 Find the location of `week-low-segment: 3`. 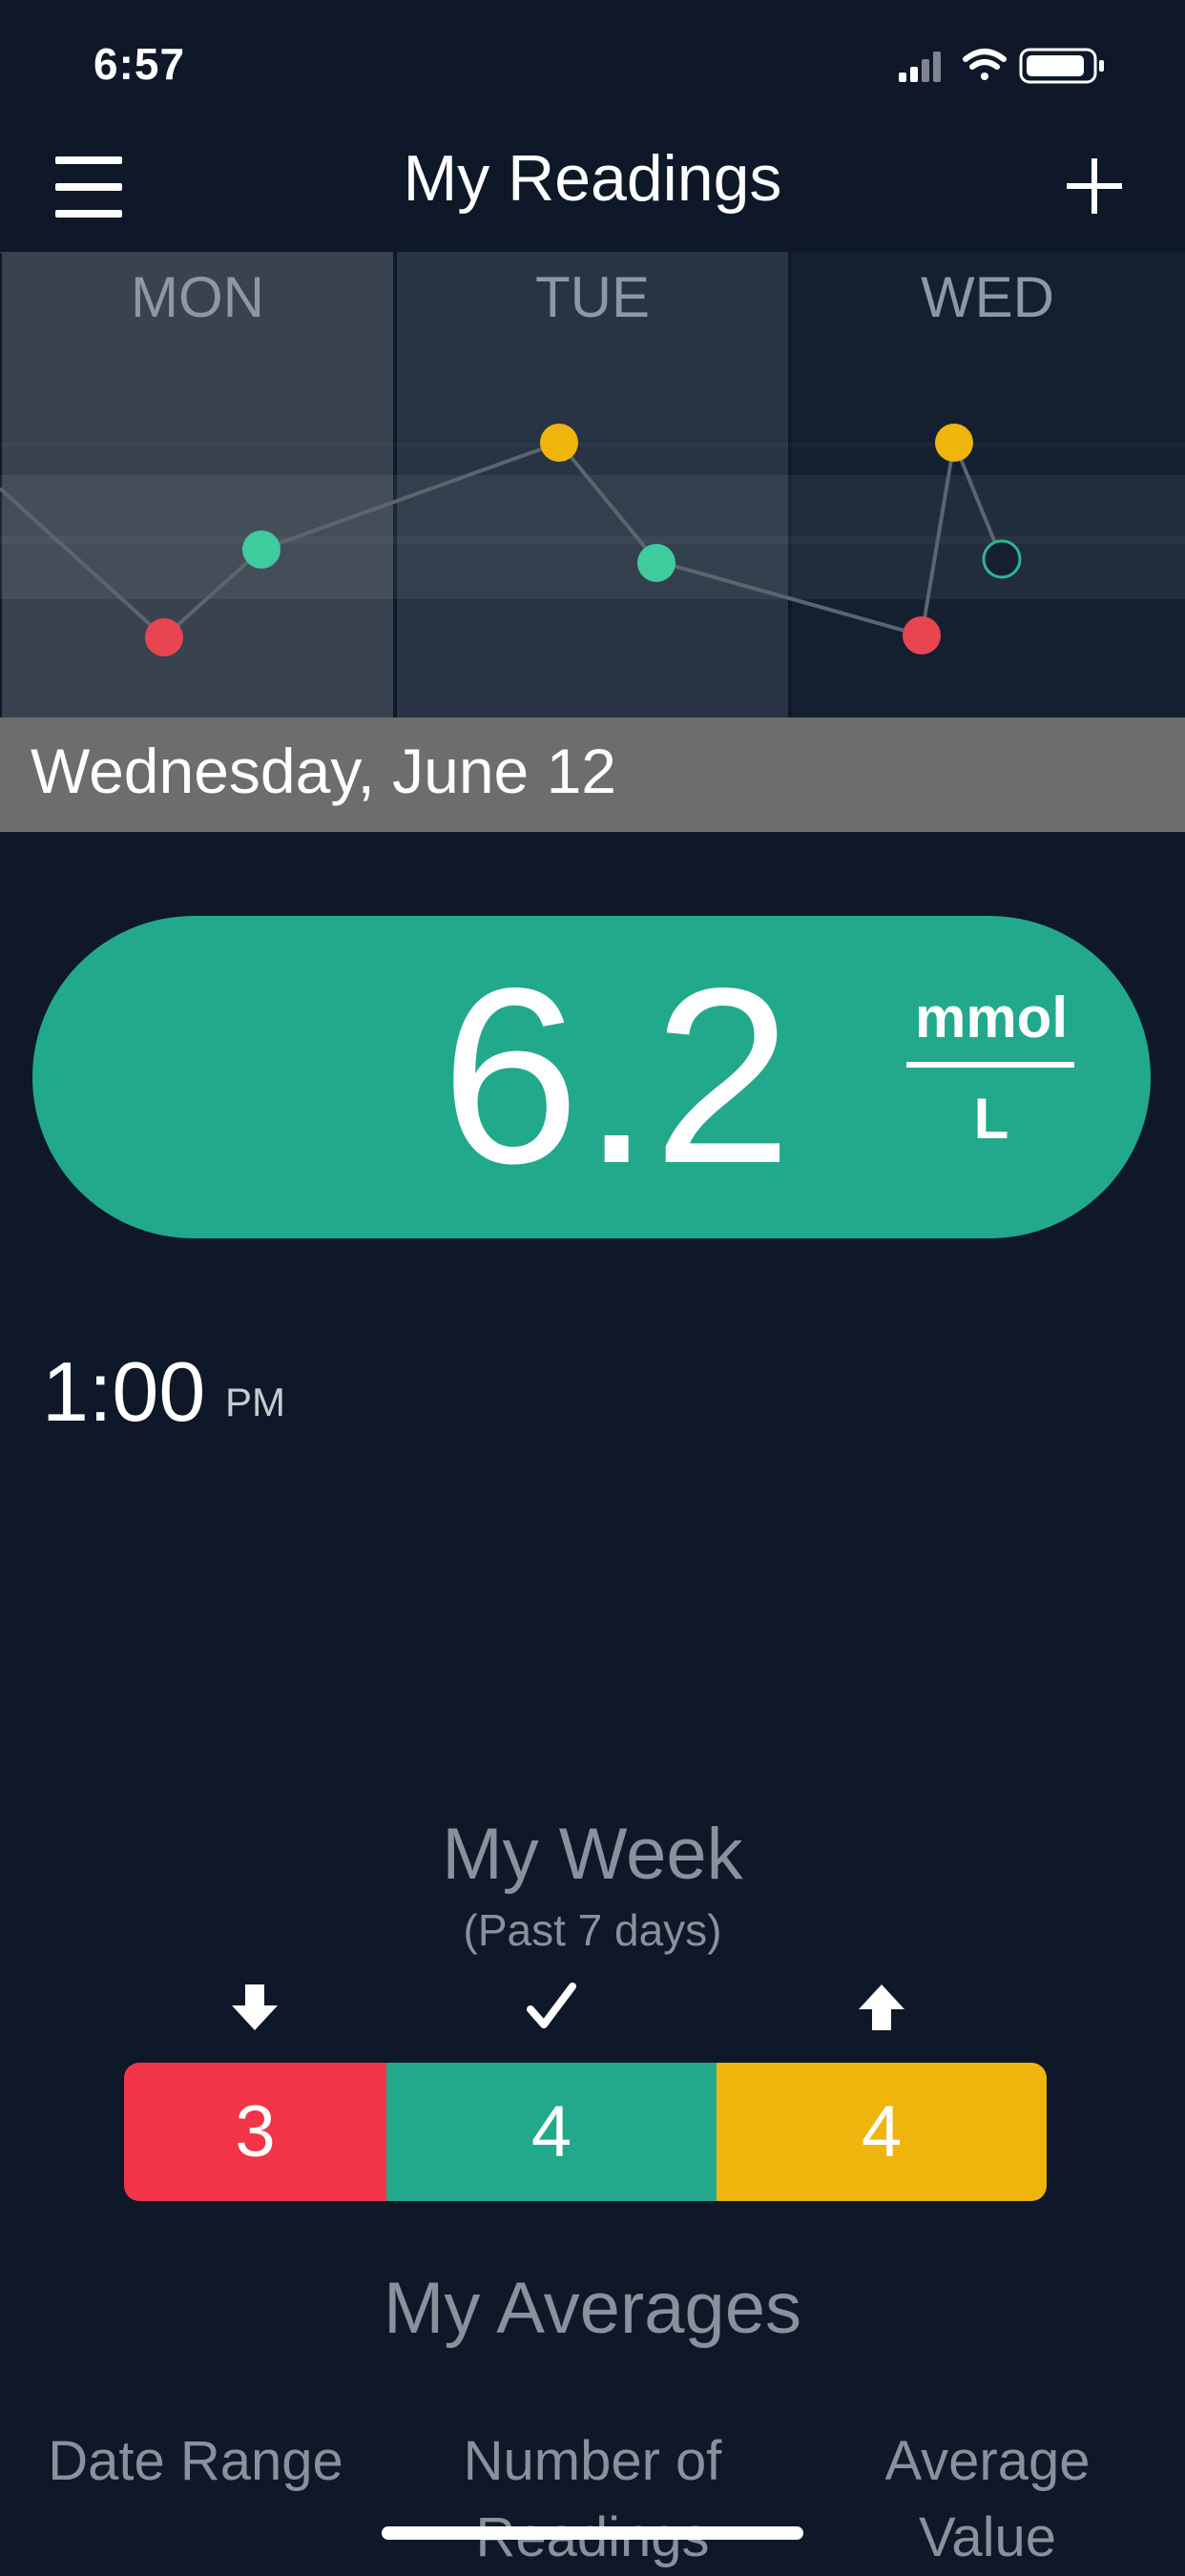

week-low-segment: 3 is located at coordinates (255, 2132).